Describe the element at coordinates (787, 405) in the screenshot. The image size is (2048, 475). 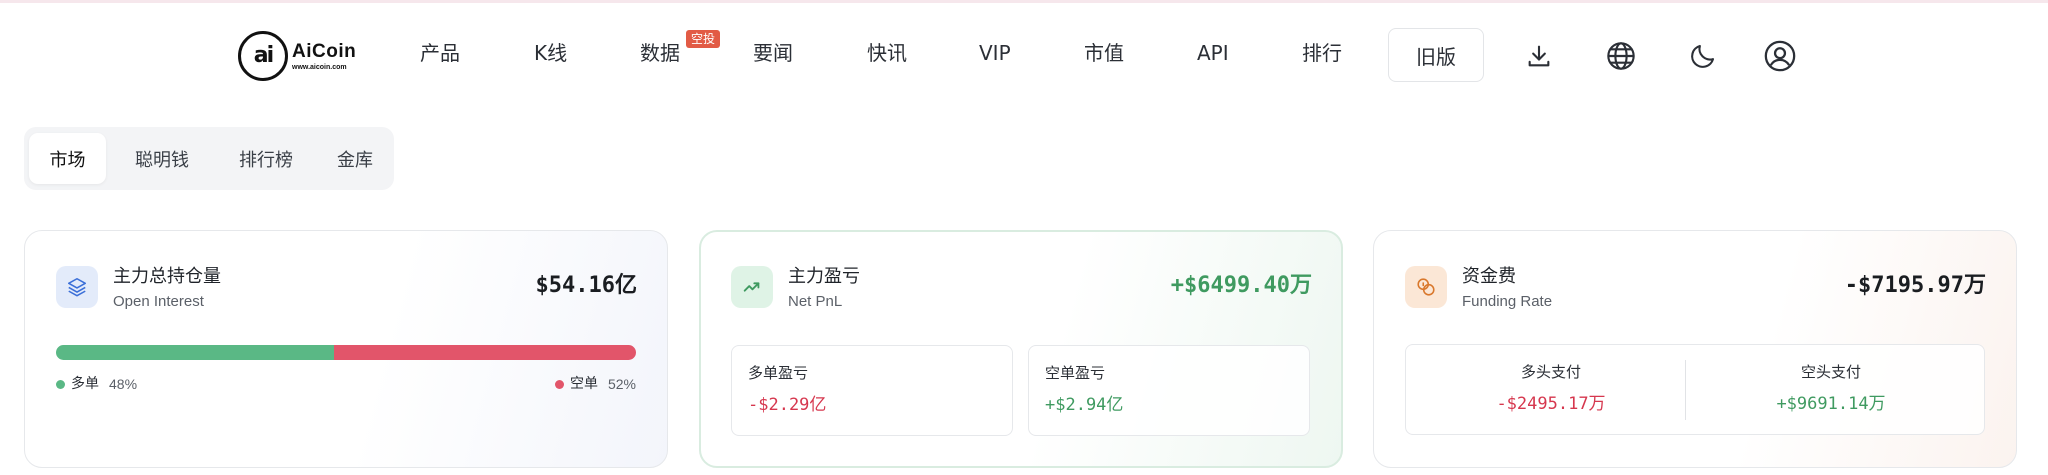
I see `long-pnl-value: -$2.29亿` at that location.